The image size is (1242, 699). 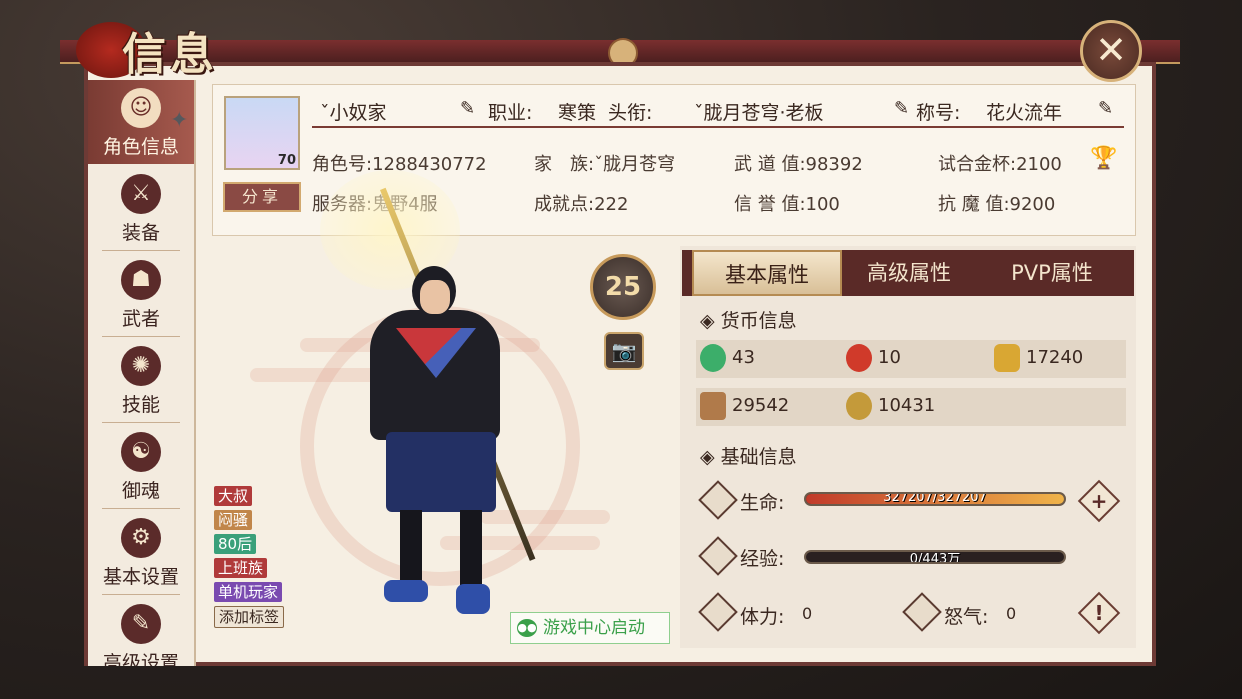 I want to click on plus-icon: +, so click(x=1099, y=501).